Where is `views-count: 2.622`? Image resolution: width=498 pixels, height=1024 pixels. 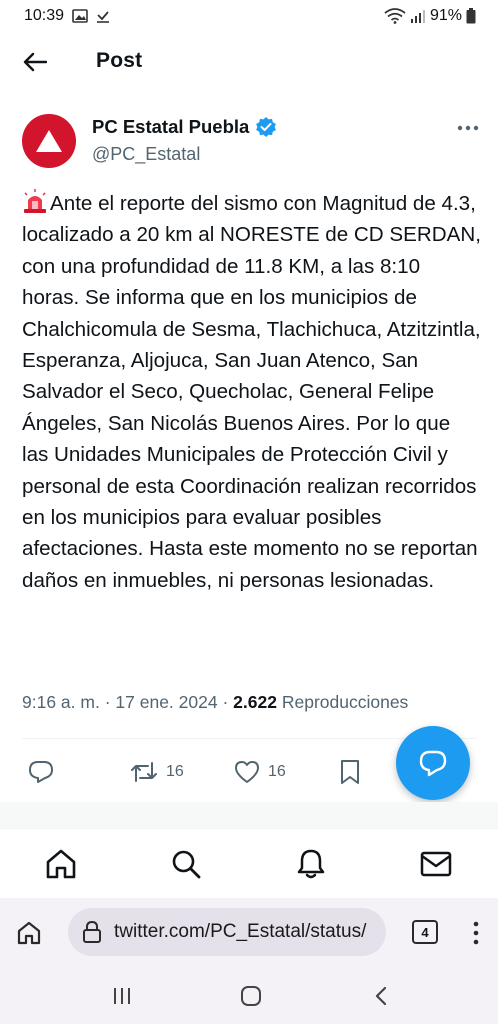
views-count: 2.622 is located at coordinates (255, 702).